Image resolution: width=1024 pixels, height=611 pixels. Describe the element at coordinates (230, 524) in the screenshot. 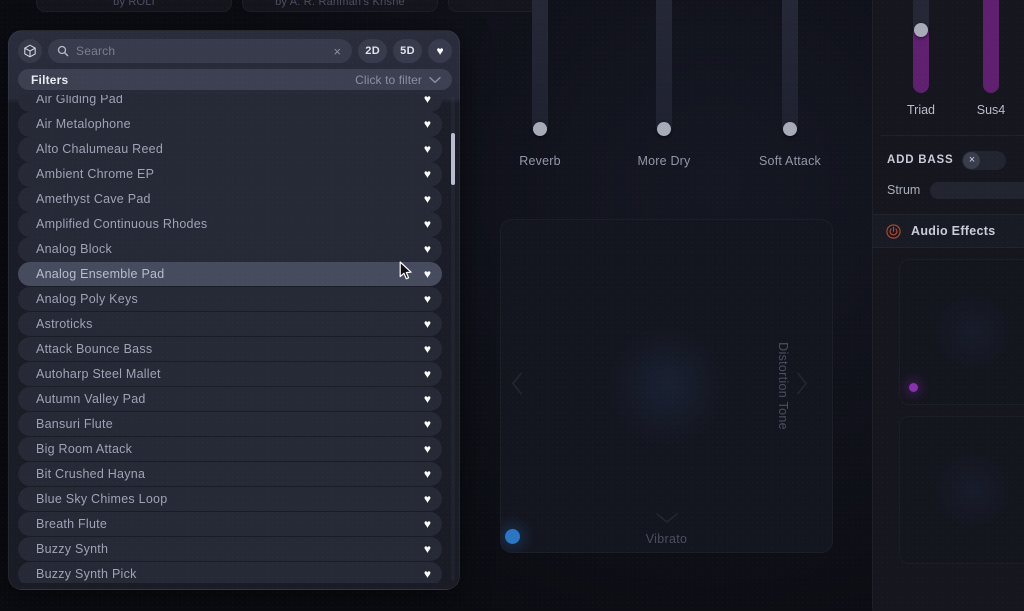

I see `list-item: Breath Flute ♥` at that location.